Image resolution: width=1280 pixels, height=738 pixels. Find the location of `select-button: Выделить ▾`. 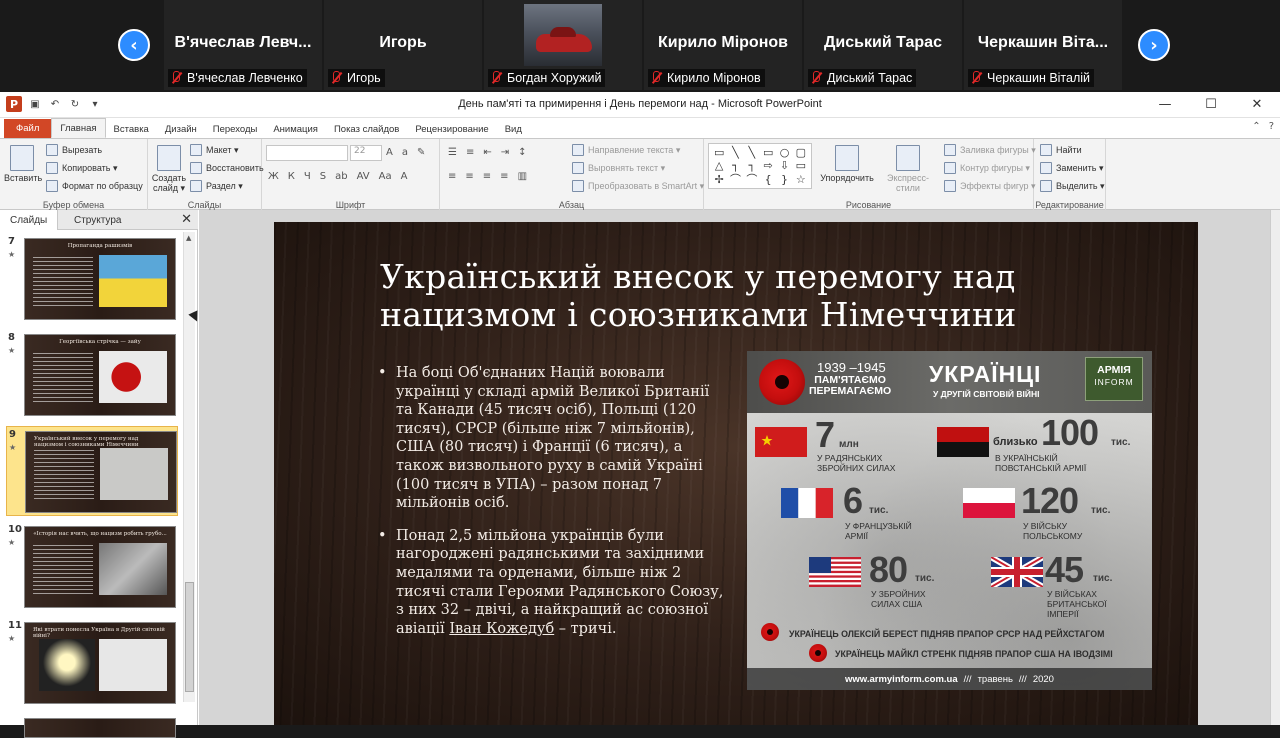

select-button: Выделить ▾ is located at coordinates (1072, 186).